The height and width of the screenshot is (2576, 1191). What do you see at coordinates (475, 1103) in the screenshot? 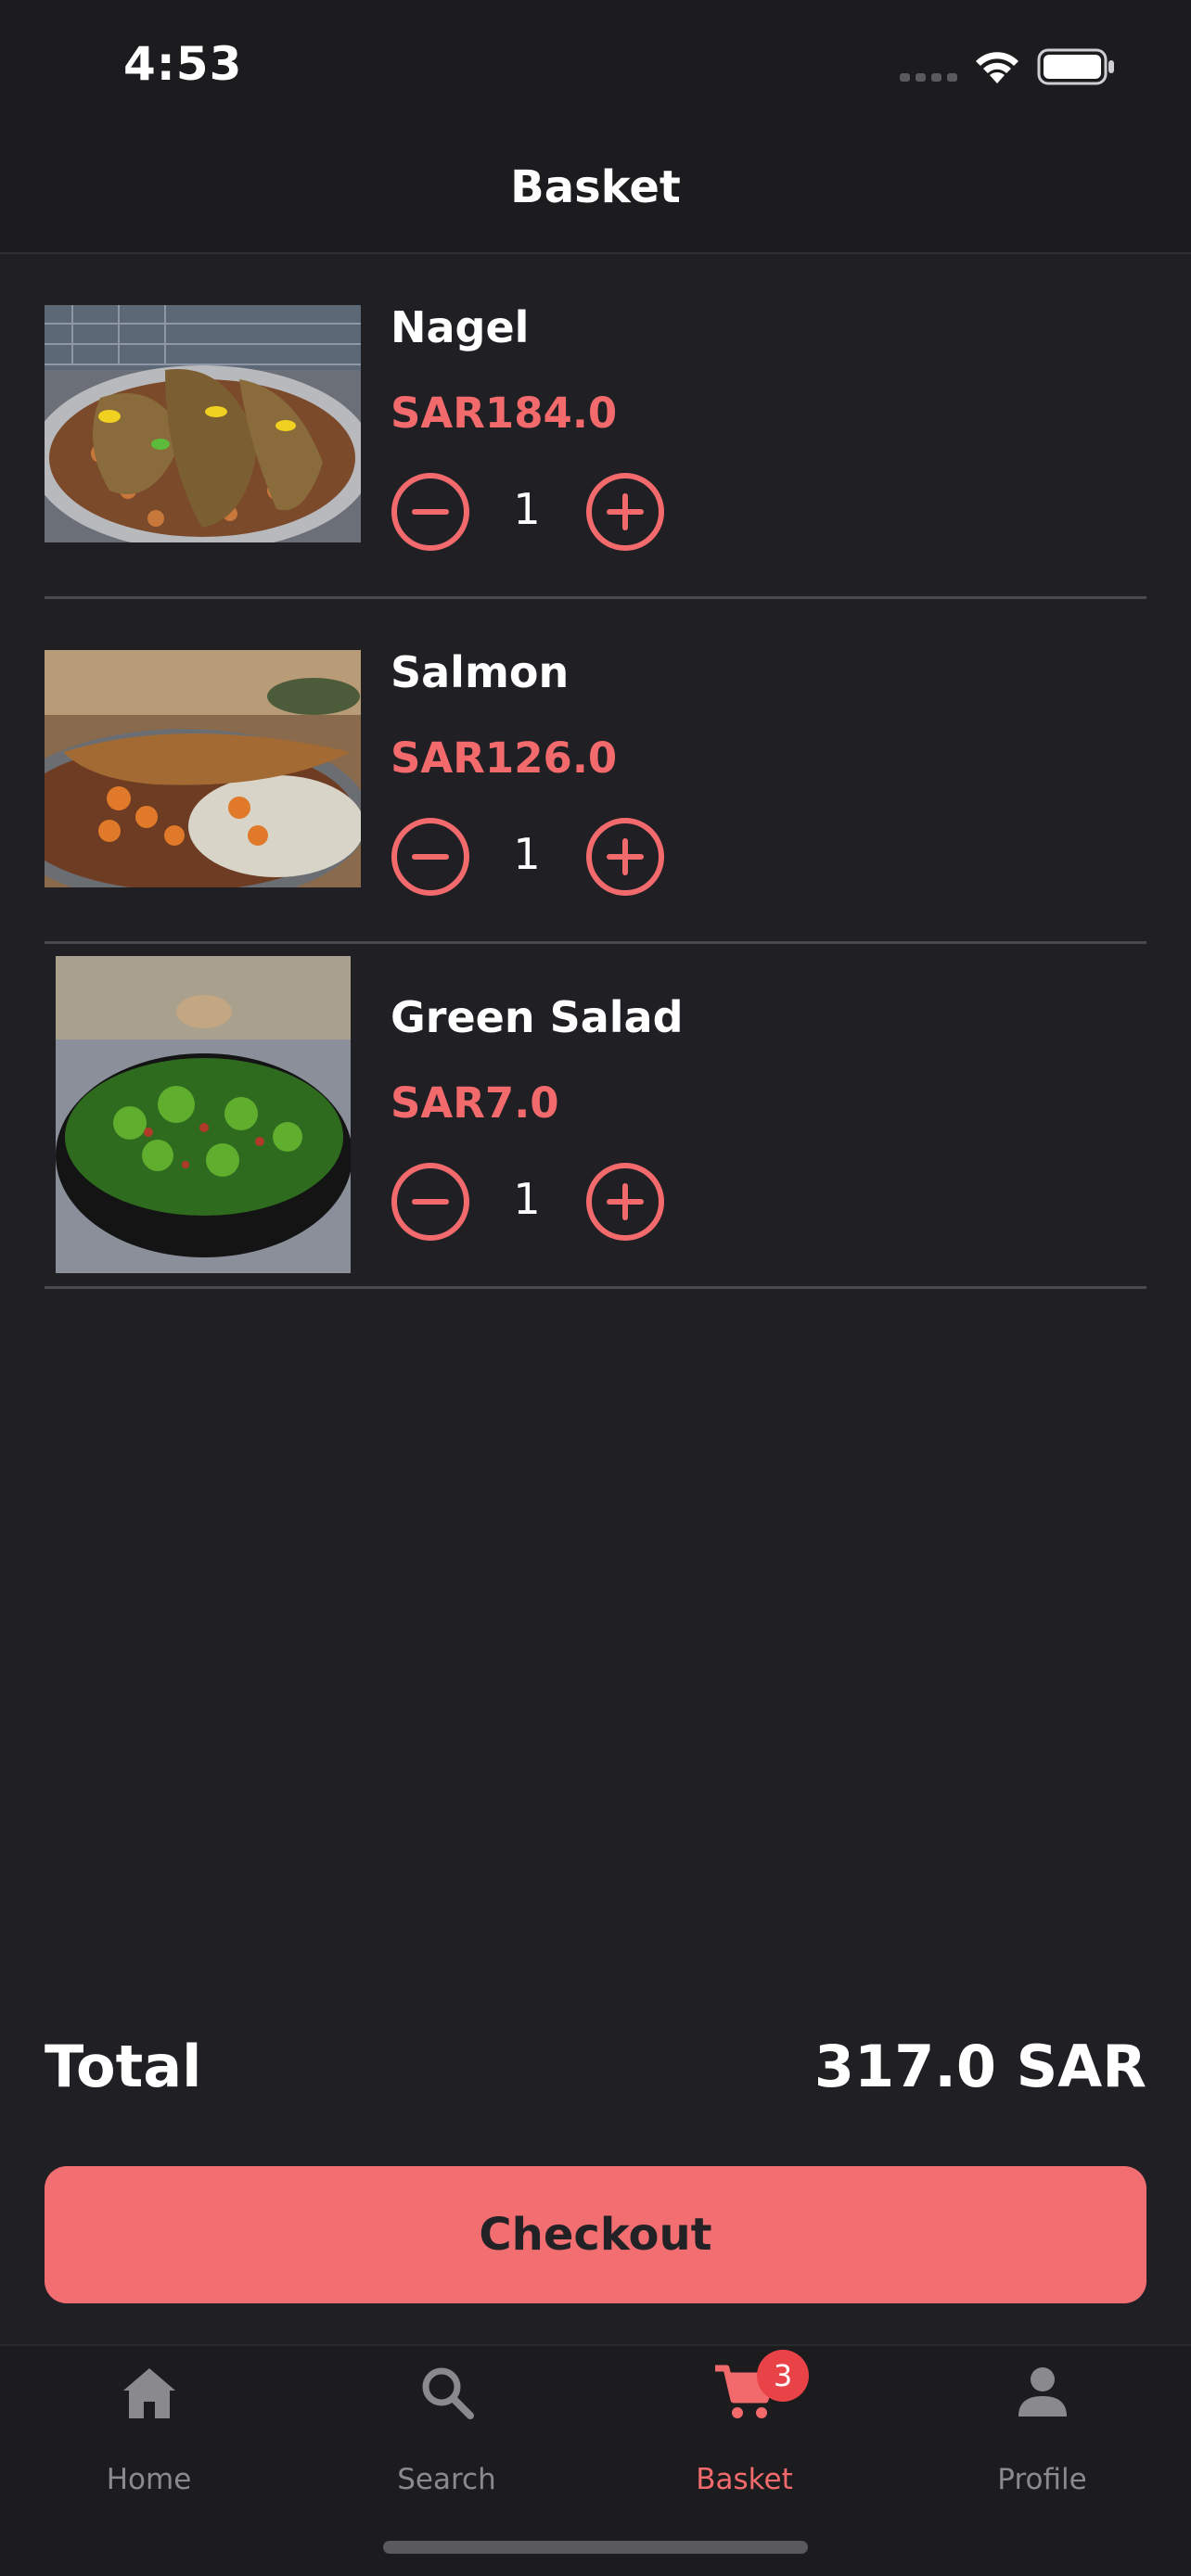
I see `item-price: SAR7.0` at bounding box center [475, 1103].